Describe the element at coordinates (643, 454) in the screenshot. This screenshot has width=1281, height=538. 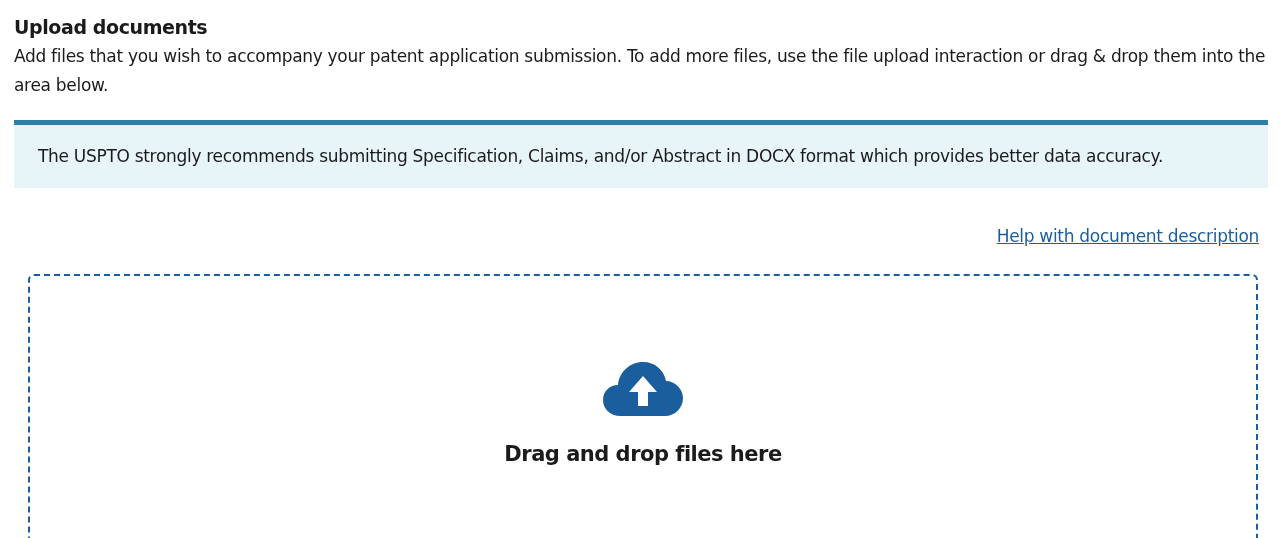
I see `dropzone-label: Drag and drop files here` at that location.